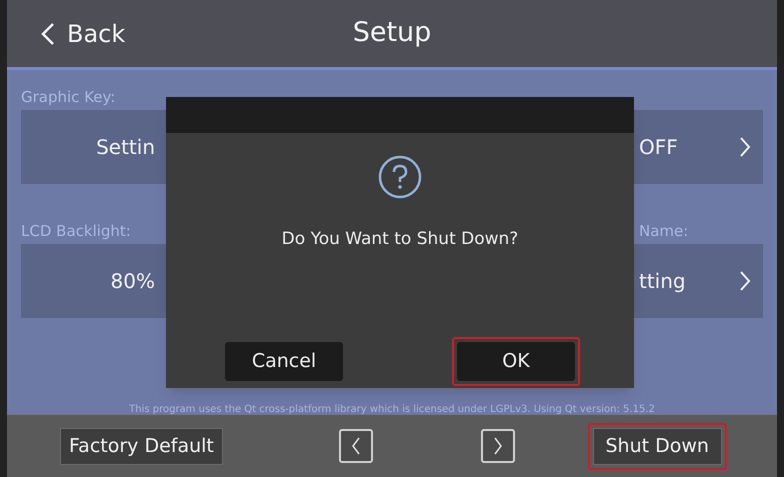  Describe the element at coordinates (400, 239) in the screenshot. I see `dialog-message: Do You Want to Shut Down?` at that location.